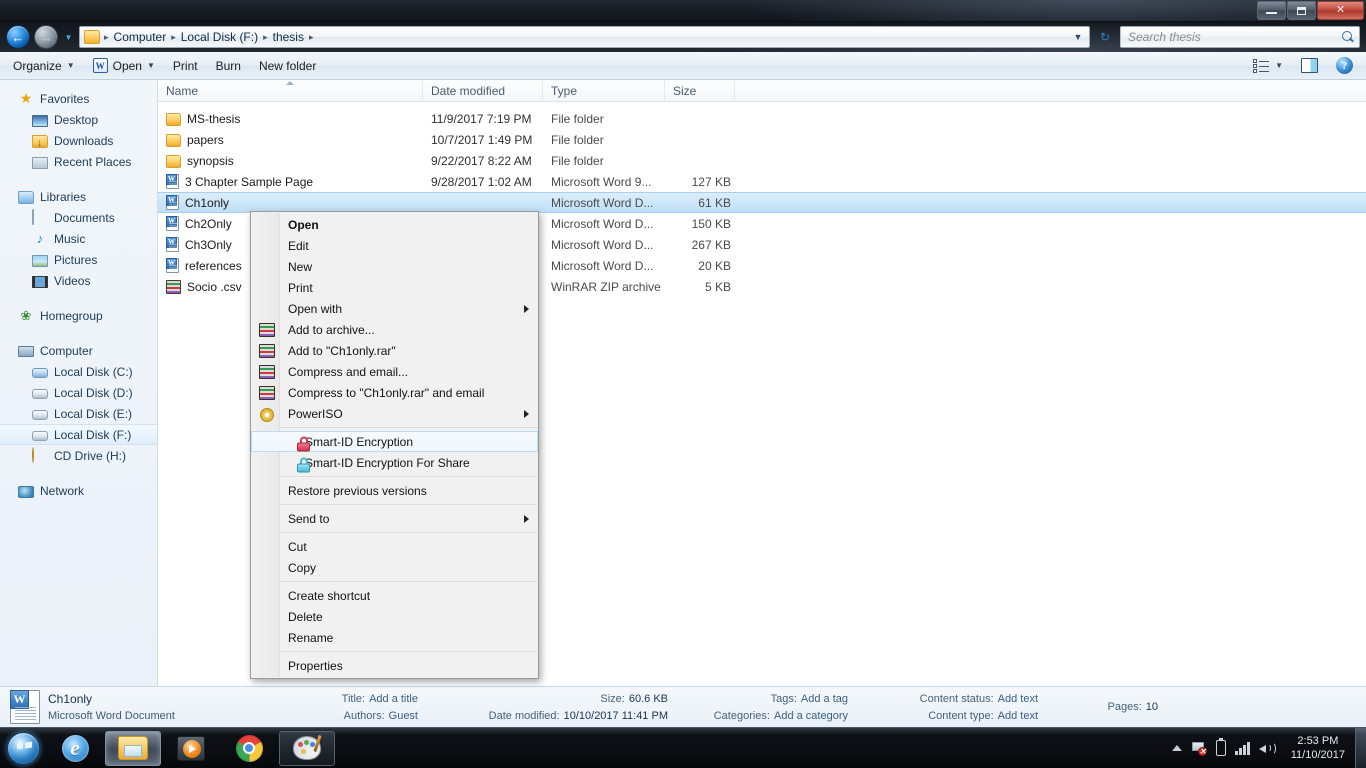 Image resolution: width=1366 pixels, height=768 pixels. What do you see at coordinates (78, 161) in the screenshot?
I see `sidebar-item-recent-places: Recent Places` at bounding box center [78, 161].